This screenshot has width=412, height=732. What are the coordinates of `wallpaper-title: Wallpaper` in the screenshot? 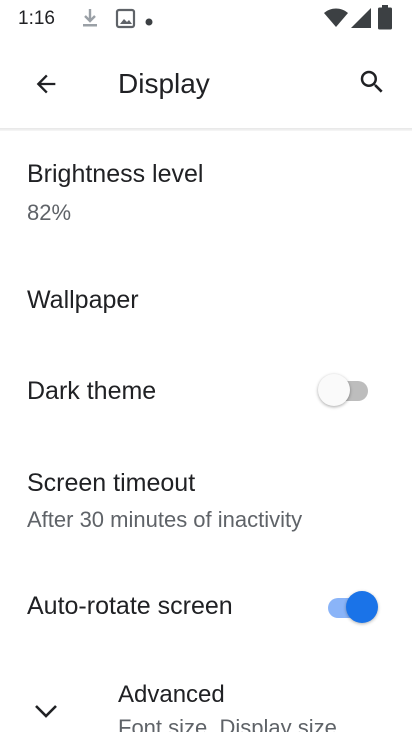 It's located at (83, 300).